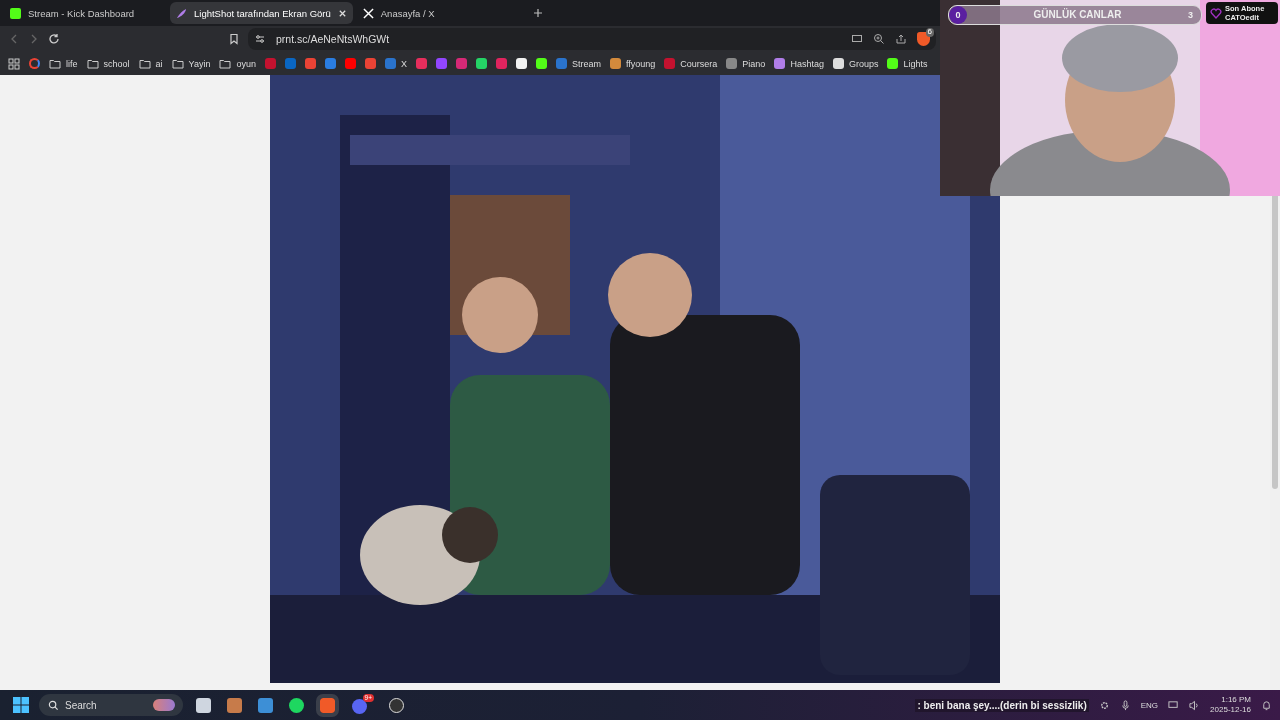 This screenshot has height=720, width=1280. What do you see at coordinates (1149, 705) in the screenshot?
I see `language-indicator: ENG` at bounding box center [1149, 705].